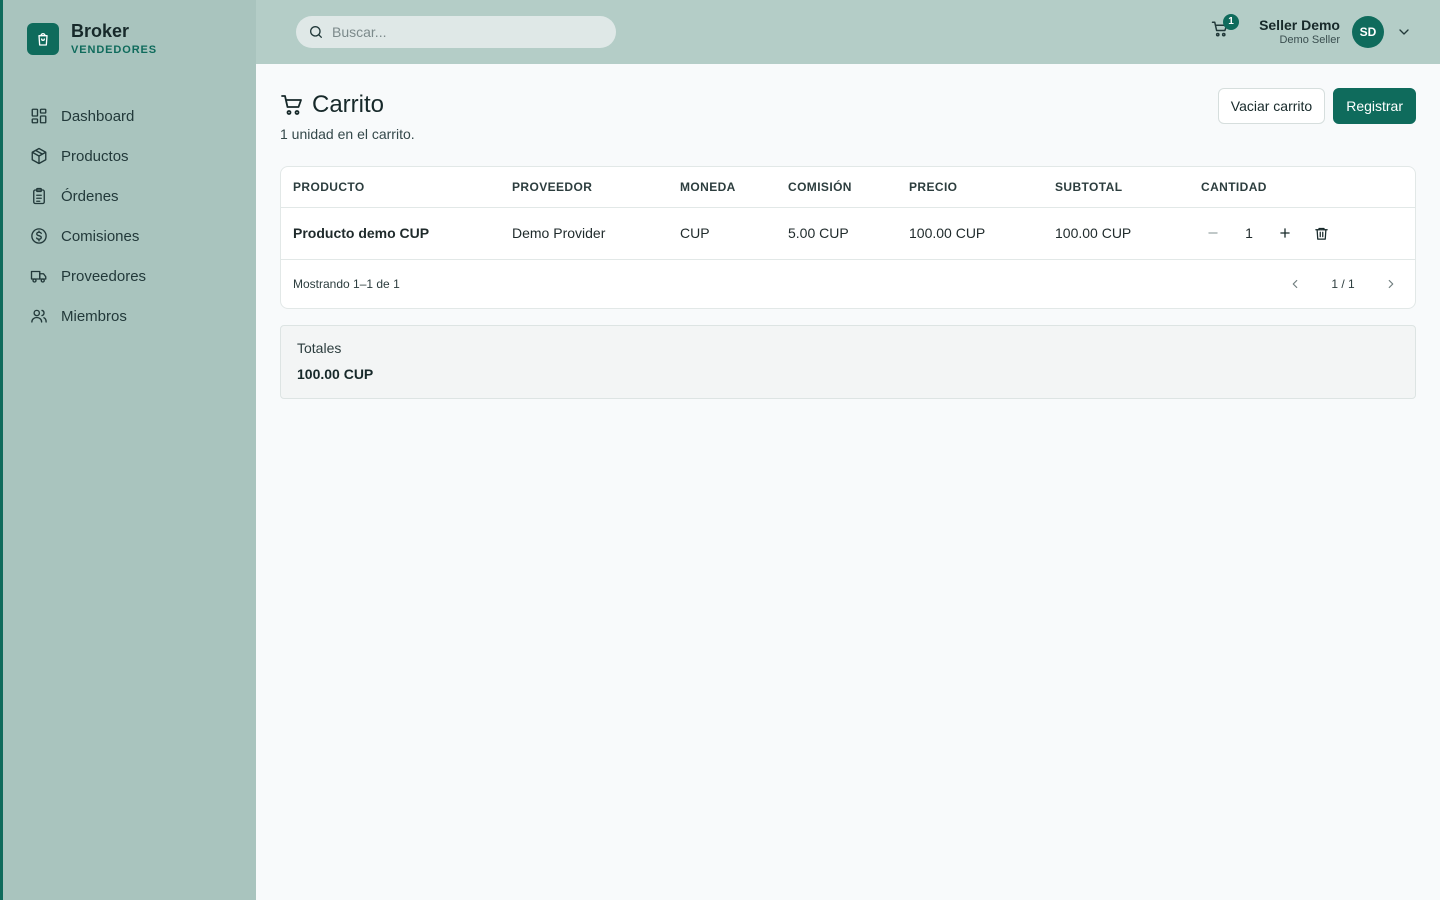  What do you see at coordinates (1374, 106) in the screenshot?
I see `register-button: Registrar` at bounding box center [1374, 106].